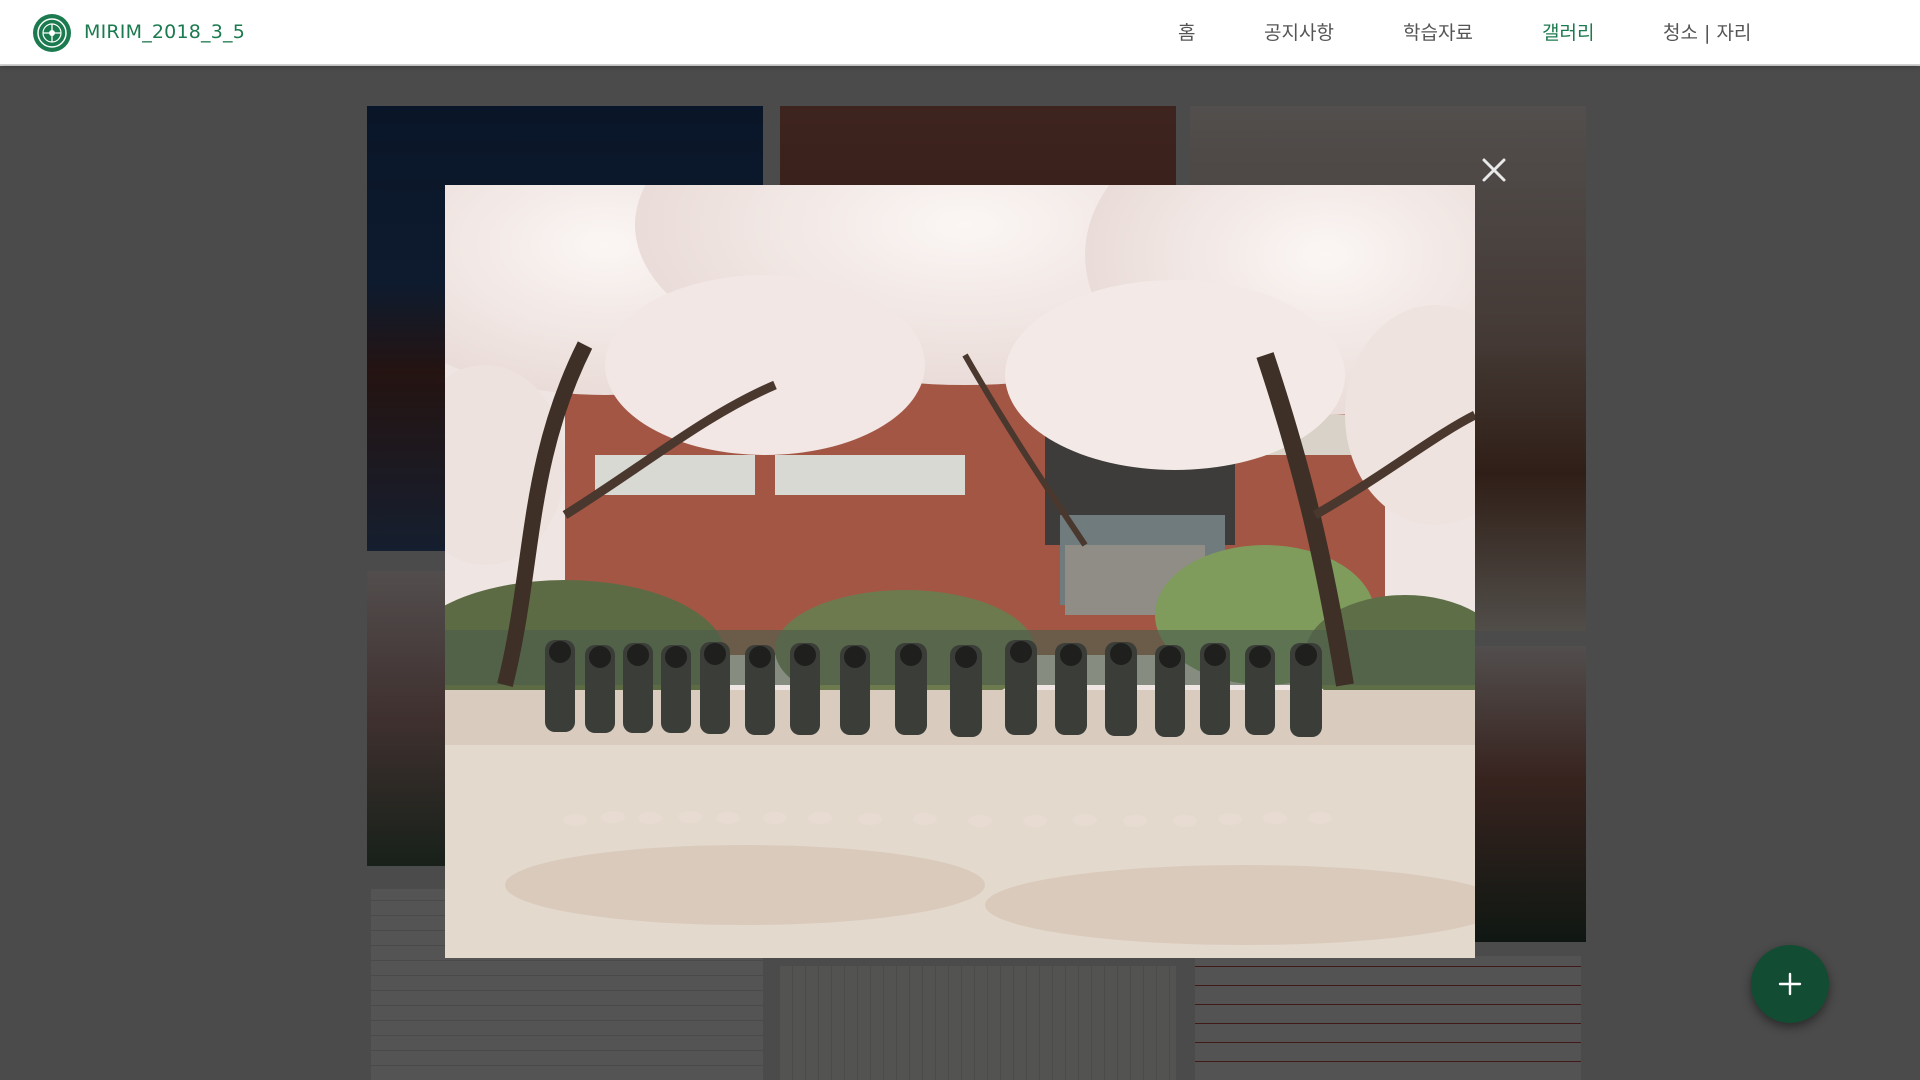 The image size is (1920, 1080). I want to click on add-photo-button, so click(1790, 984).